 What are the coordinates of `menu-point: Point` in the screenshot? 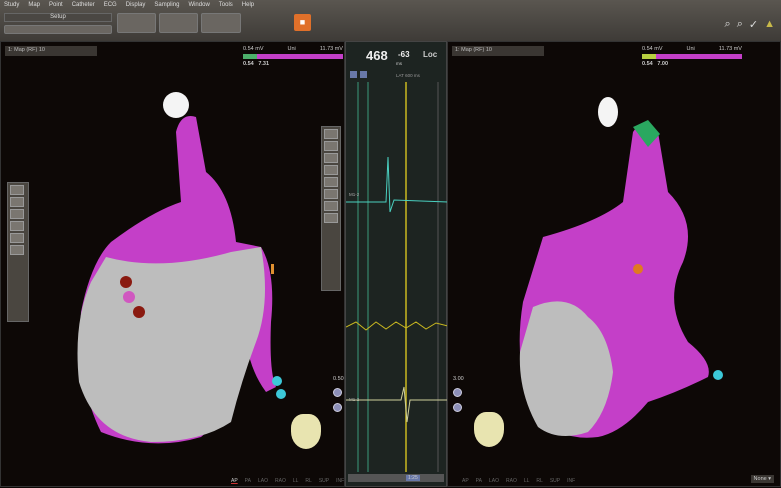 It's located at (56, 5).